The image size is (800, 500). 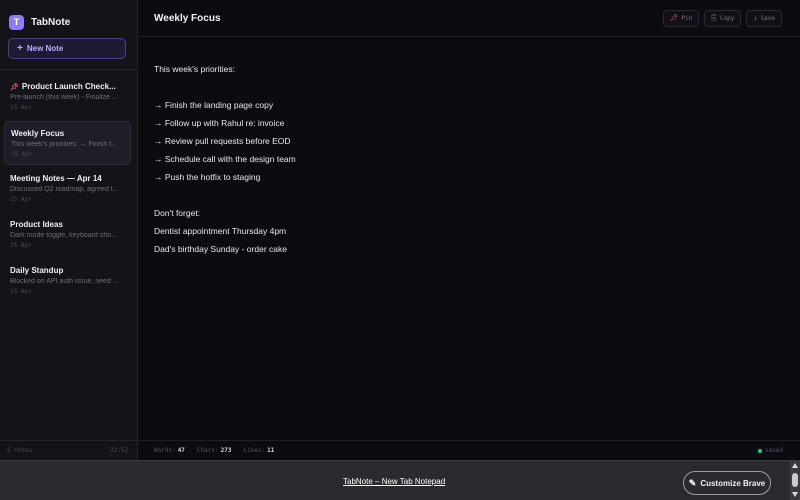 I want to click on note-count: 5 notes, so click(x=20, y=450).